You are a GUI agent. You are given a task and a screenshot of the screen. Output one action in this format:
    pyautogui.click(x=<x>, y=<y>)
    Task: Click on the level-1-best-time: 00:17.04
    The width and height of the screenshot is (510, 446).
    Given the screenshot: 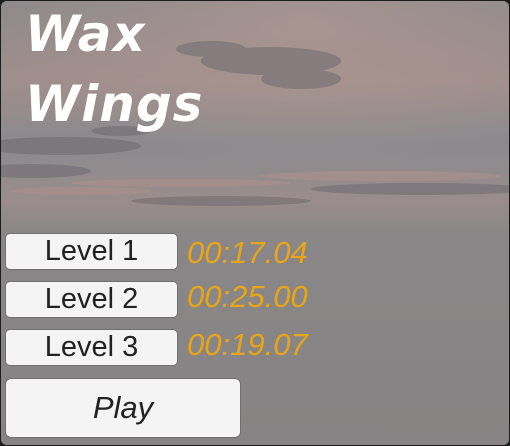 What is the action you would take?
    pyautogui.click(x=247, y=252)
    